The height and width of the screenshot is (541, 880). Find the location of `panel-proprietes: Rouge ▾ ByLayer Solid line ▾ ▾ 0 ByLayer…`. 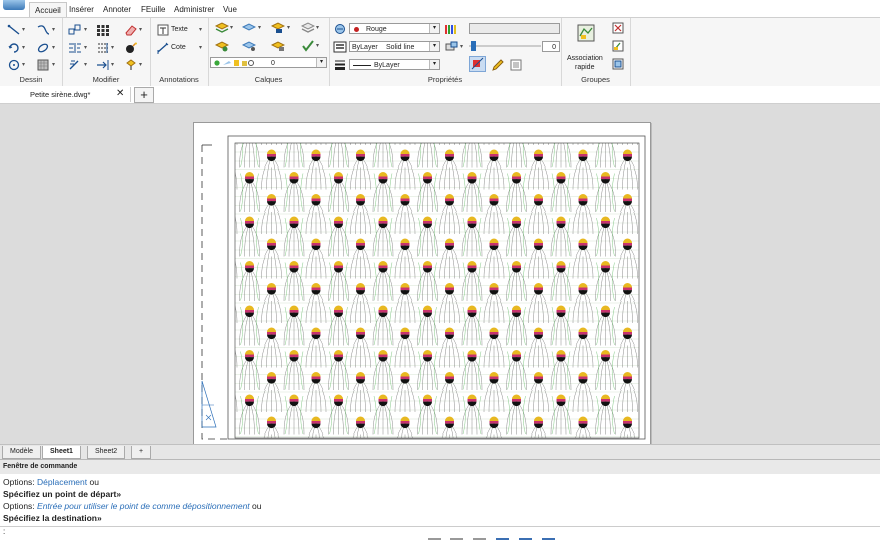

panel-proprietes: Rouge ▾ ByLayer Solid line ▾ ▾ 0 ByLayer… is located at coordinates (445, 52).